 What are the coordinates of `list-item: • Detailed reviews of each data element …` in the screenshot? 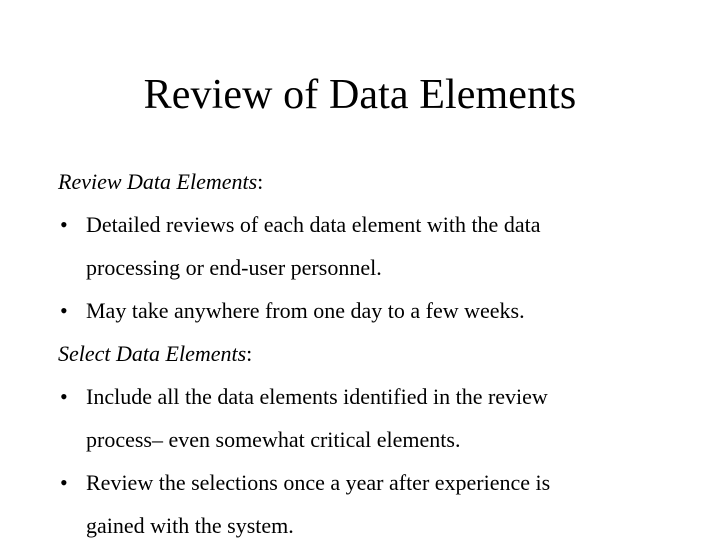 It's located at (361, 224).